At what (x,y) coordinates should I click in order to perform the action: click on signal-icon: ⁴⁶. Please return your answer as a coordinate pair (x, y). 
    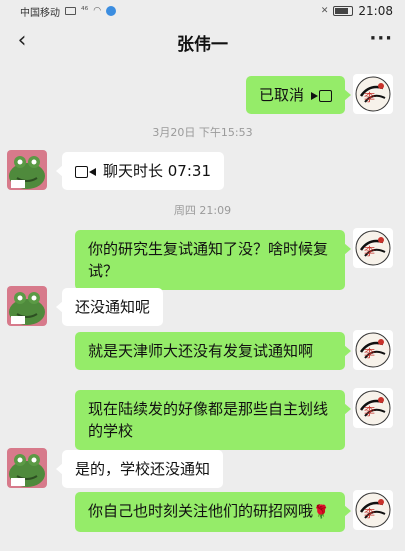
    Looking at the image, I should click on (85, 11).